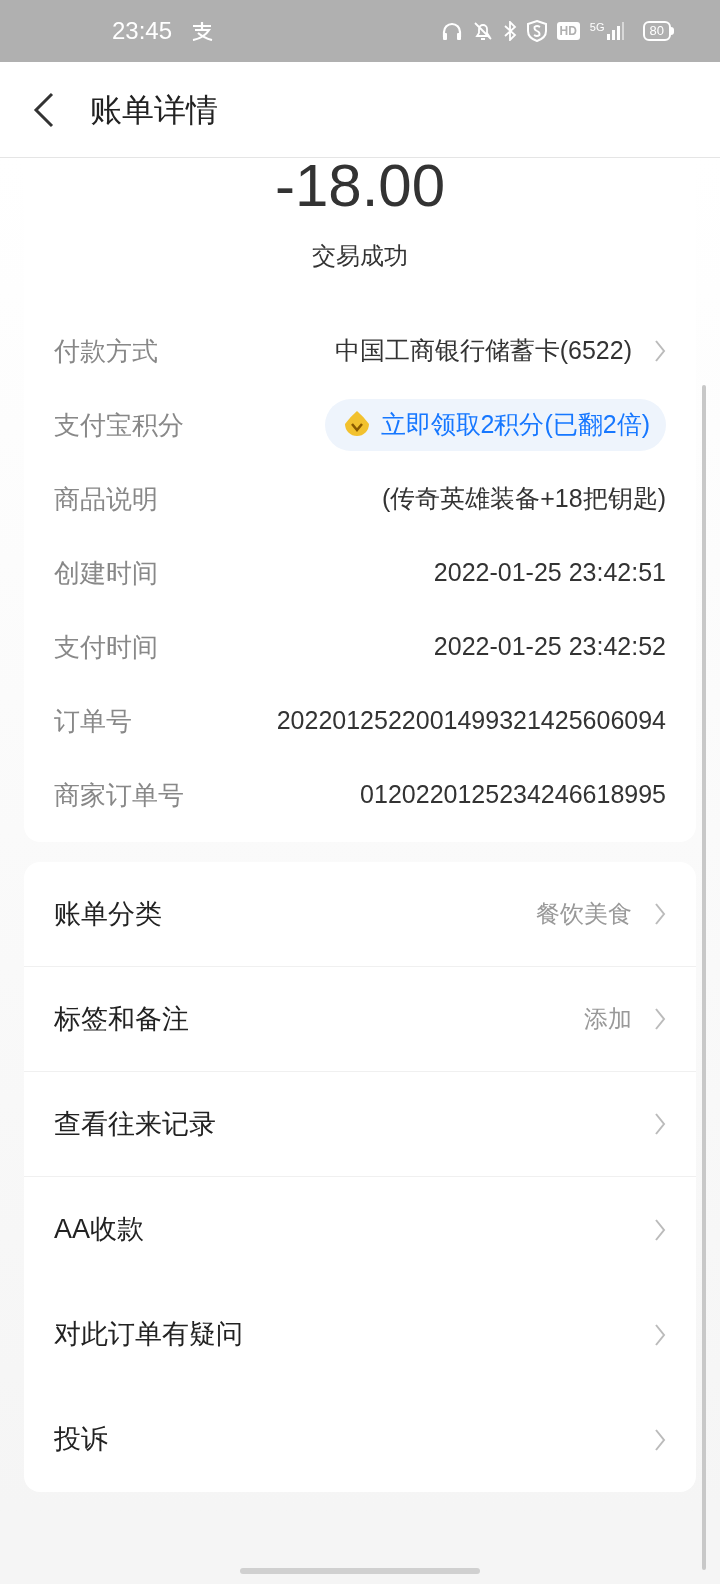 Image resolution: width=720 pixels, height=1584 pixels. What do you see at coordinates (360, 1229) in the screenshot?
I see `menu-item: AA收款` at bounding box center [360, 1229].